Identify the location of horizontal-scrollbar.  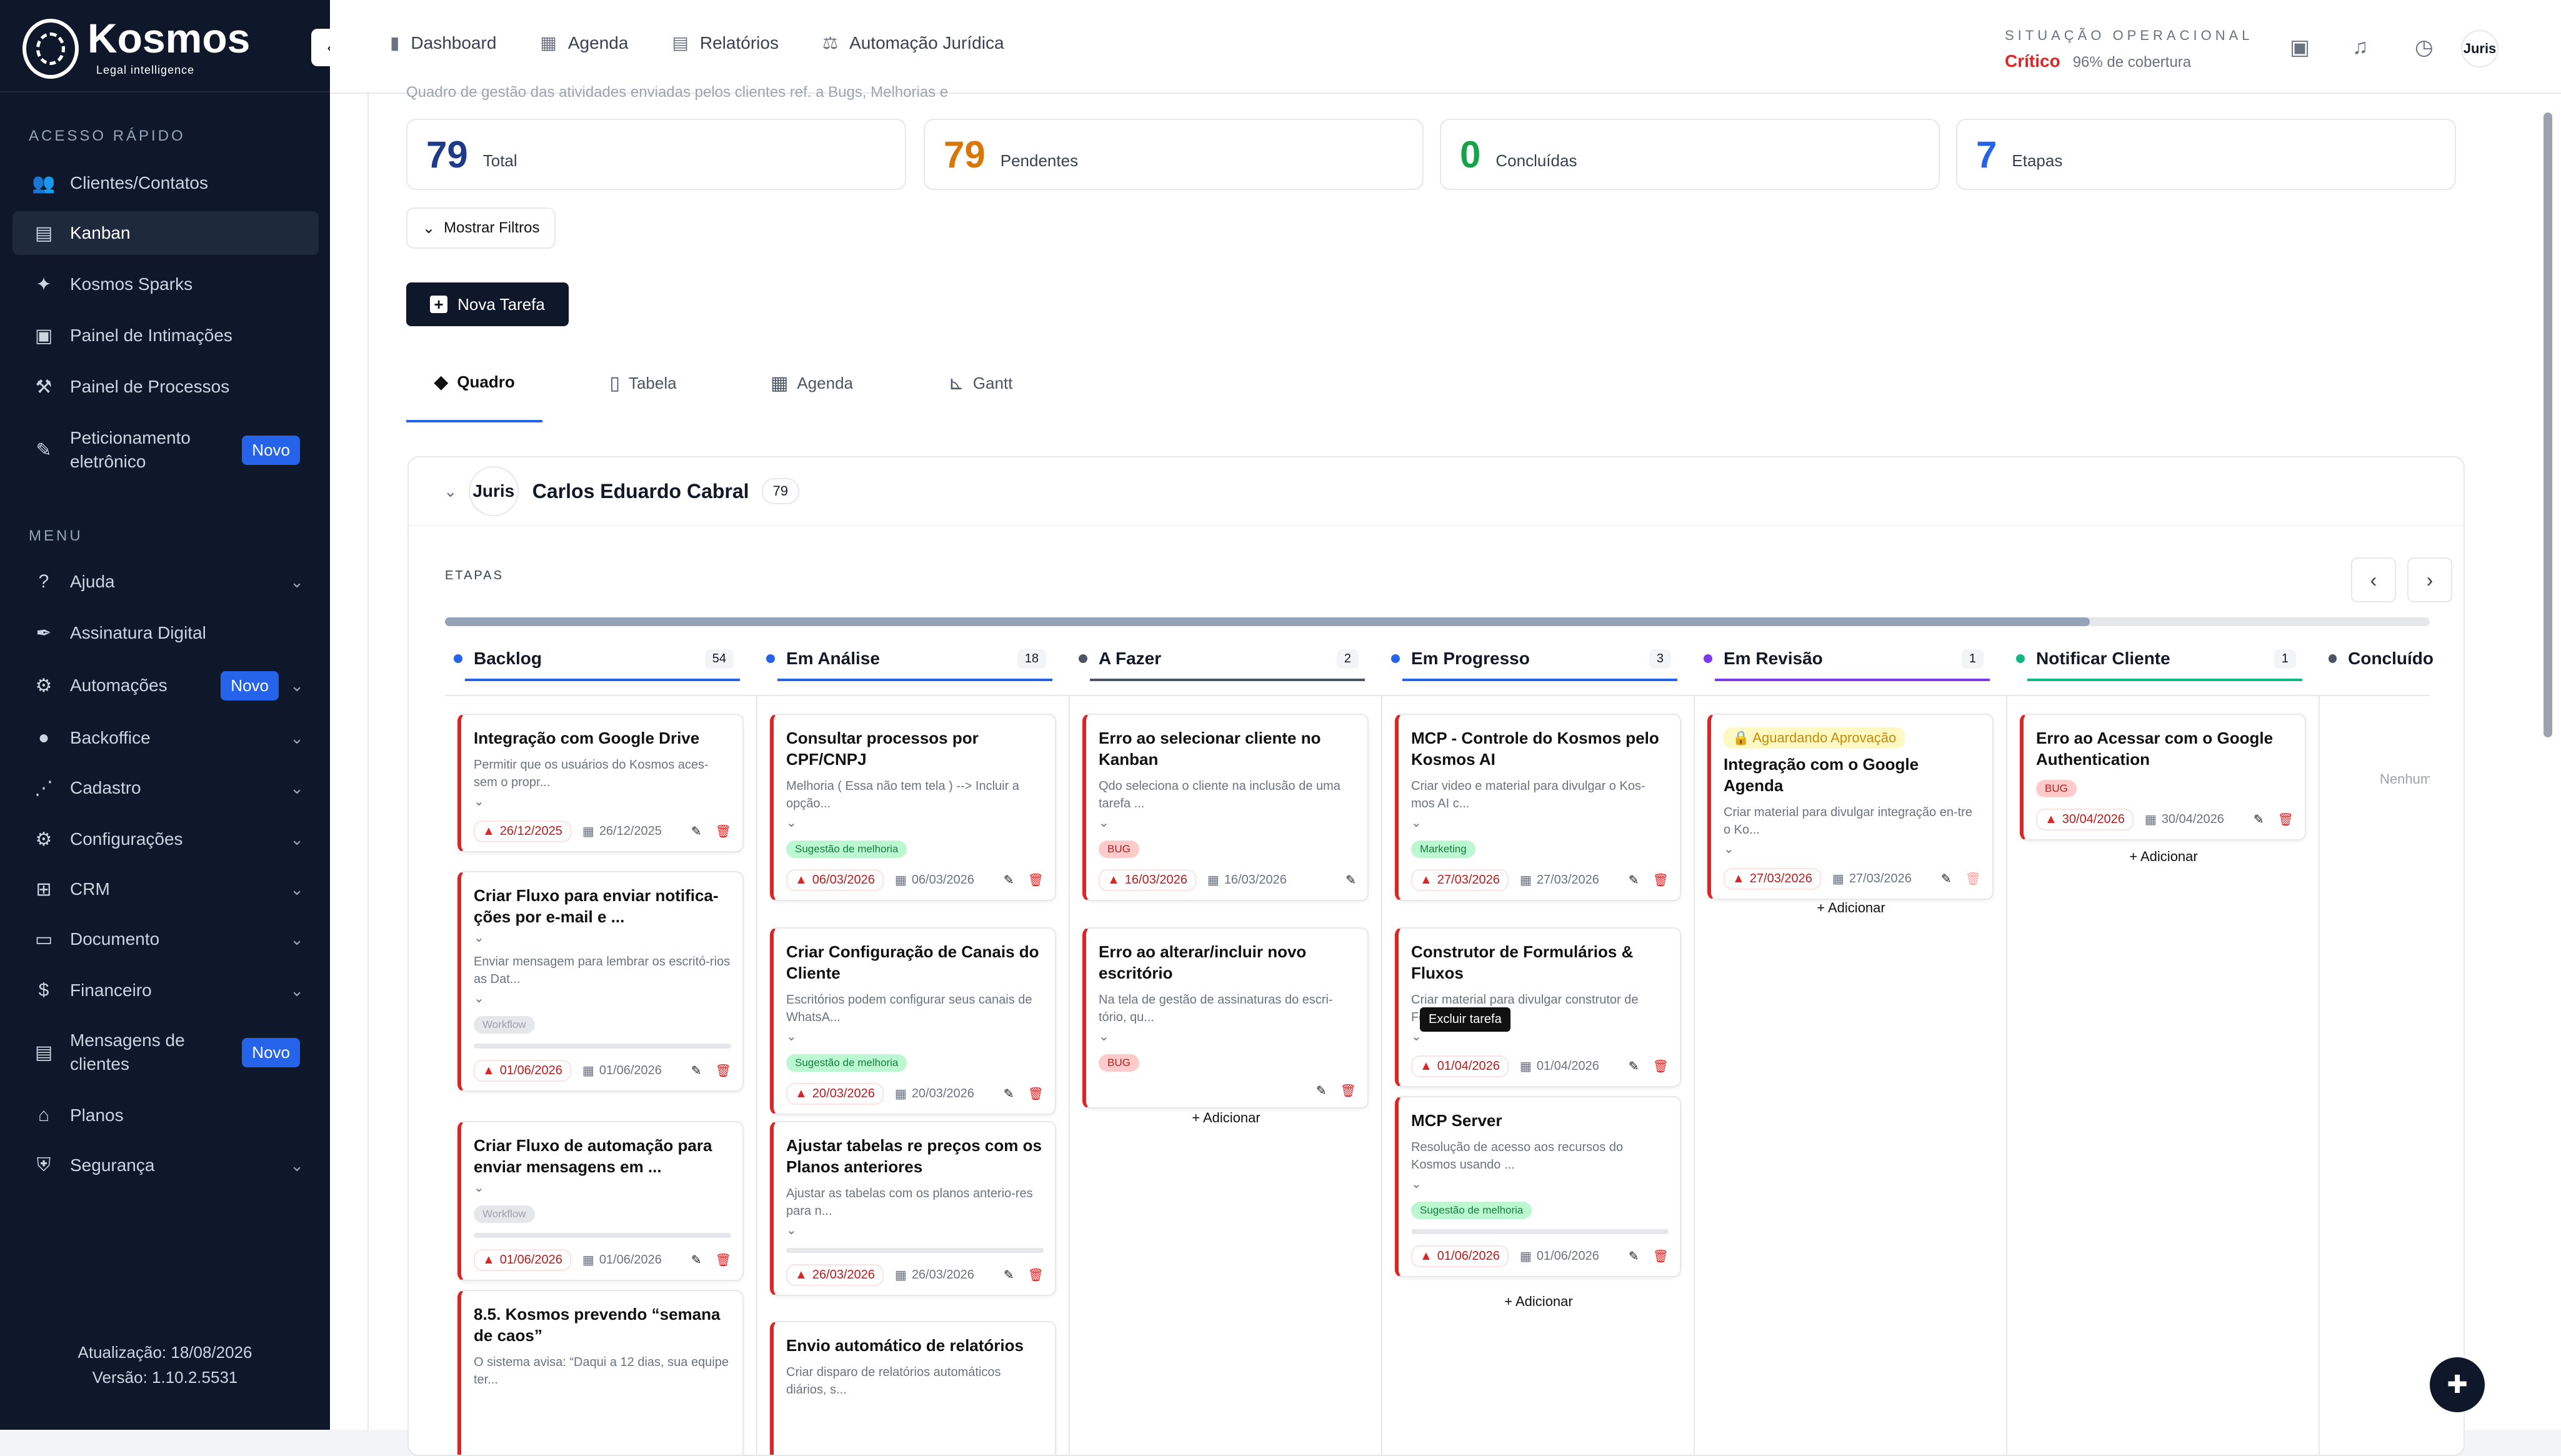
(1437, 622).